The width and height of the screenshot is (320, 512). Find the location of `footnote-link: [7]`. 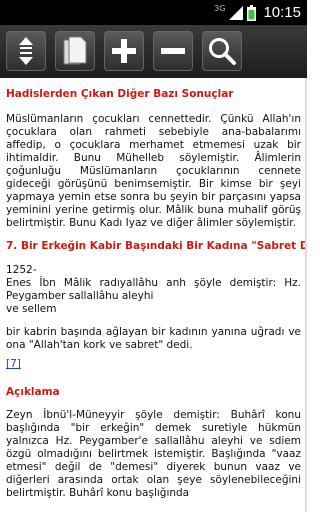

footnote-link: [7] is located at coordinates (13, 364).